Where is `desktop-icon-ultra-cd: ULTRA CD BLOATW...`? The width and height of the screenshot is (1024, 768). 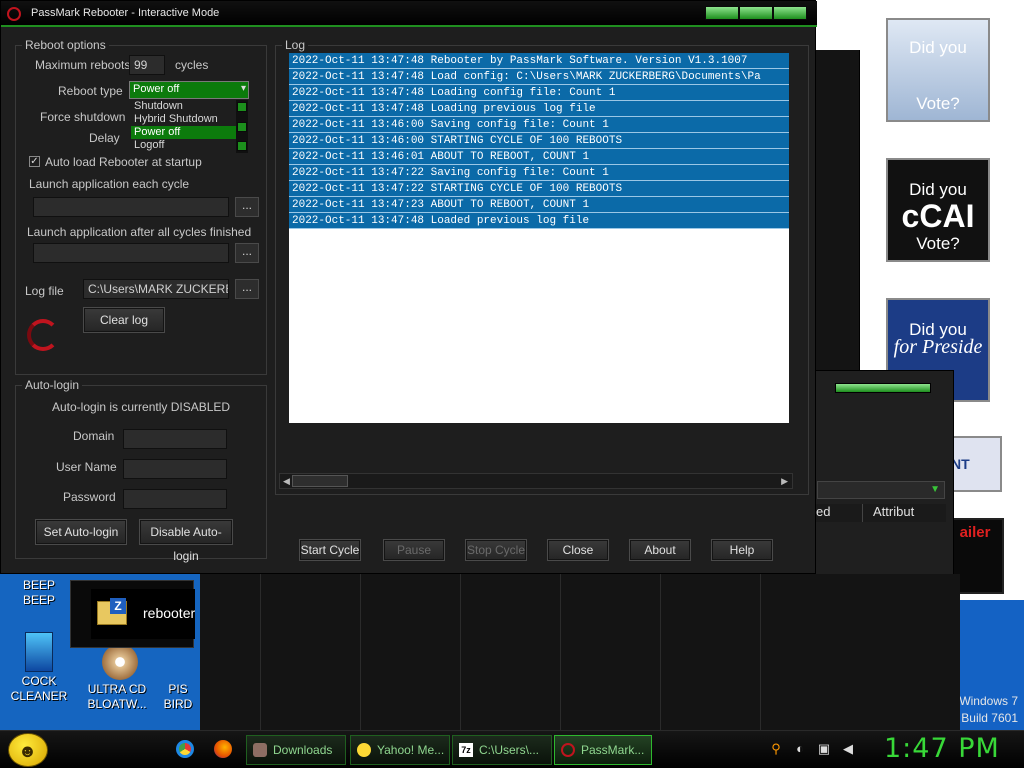 desktop-icon-ultra-cd: ULTRA CD BLOATW... is located at coordinates (117, 678).